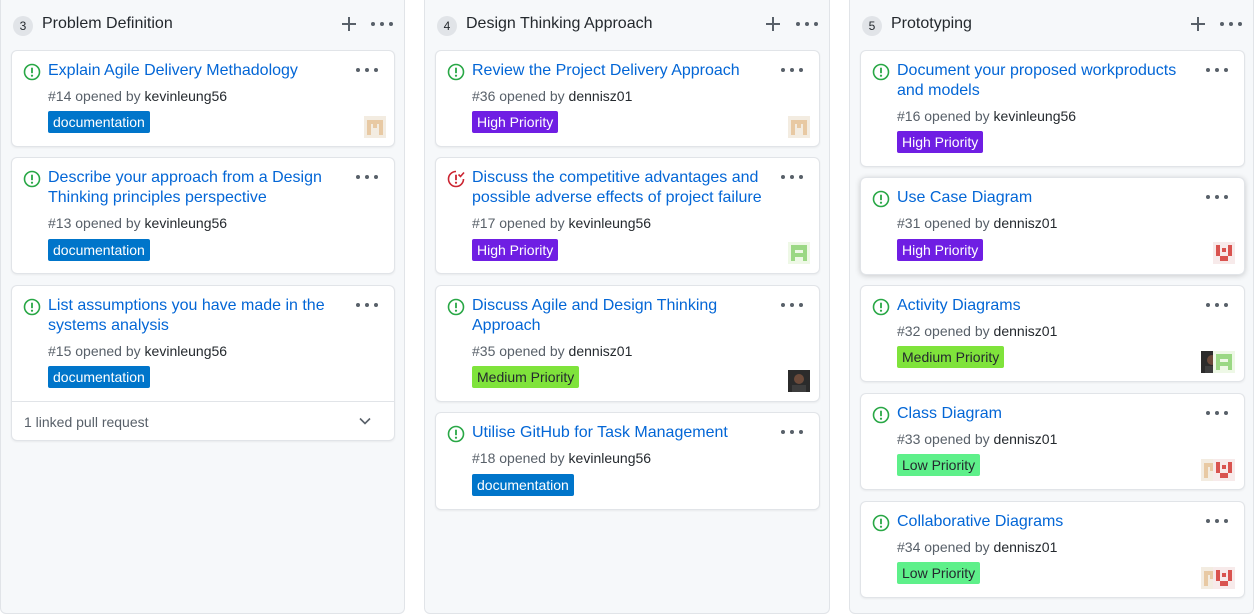 The image size is (1254, 614). I want to click on issue-title-link: Utilise GitHub for Task Management, so click(619, 433).